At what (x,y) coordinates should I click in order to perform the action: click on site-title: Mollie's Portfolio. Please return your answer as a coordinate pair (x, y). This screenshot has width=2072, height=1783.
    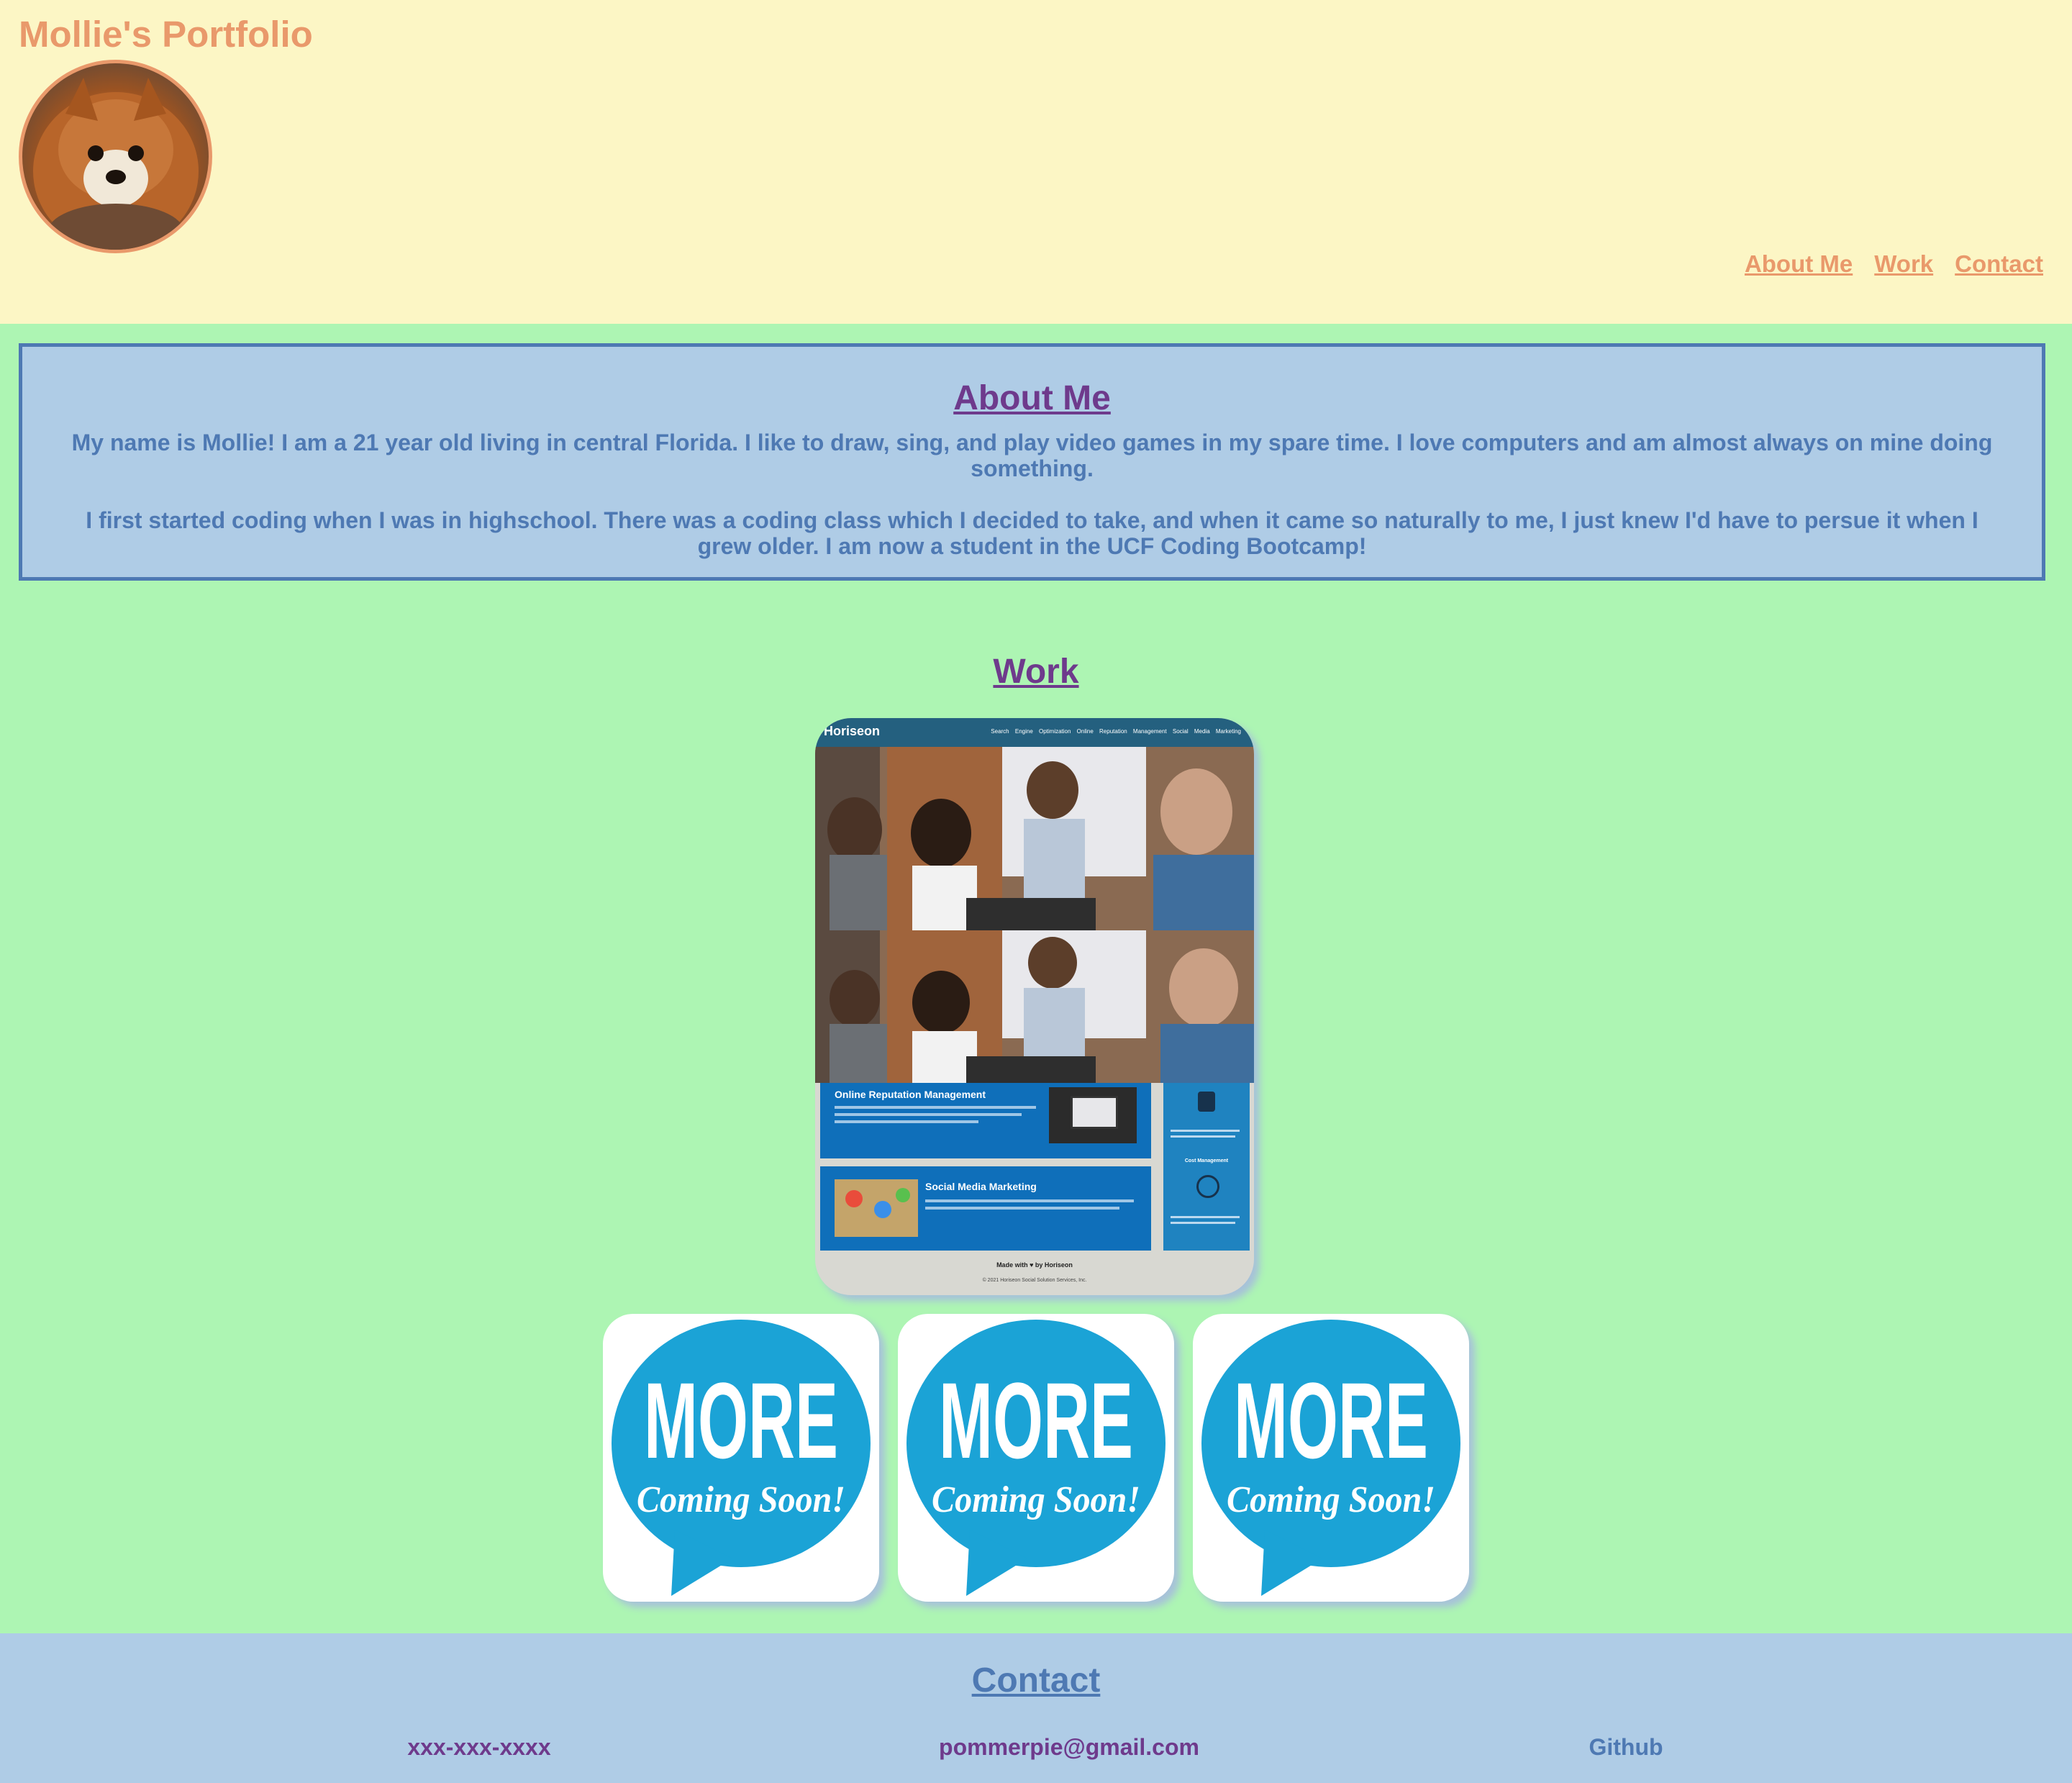
    Looking at the image, I should click on (166, 34).